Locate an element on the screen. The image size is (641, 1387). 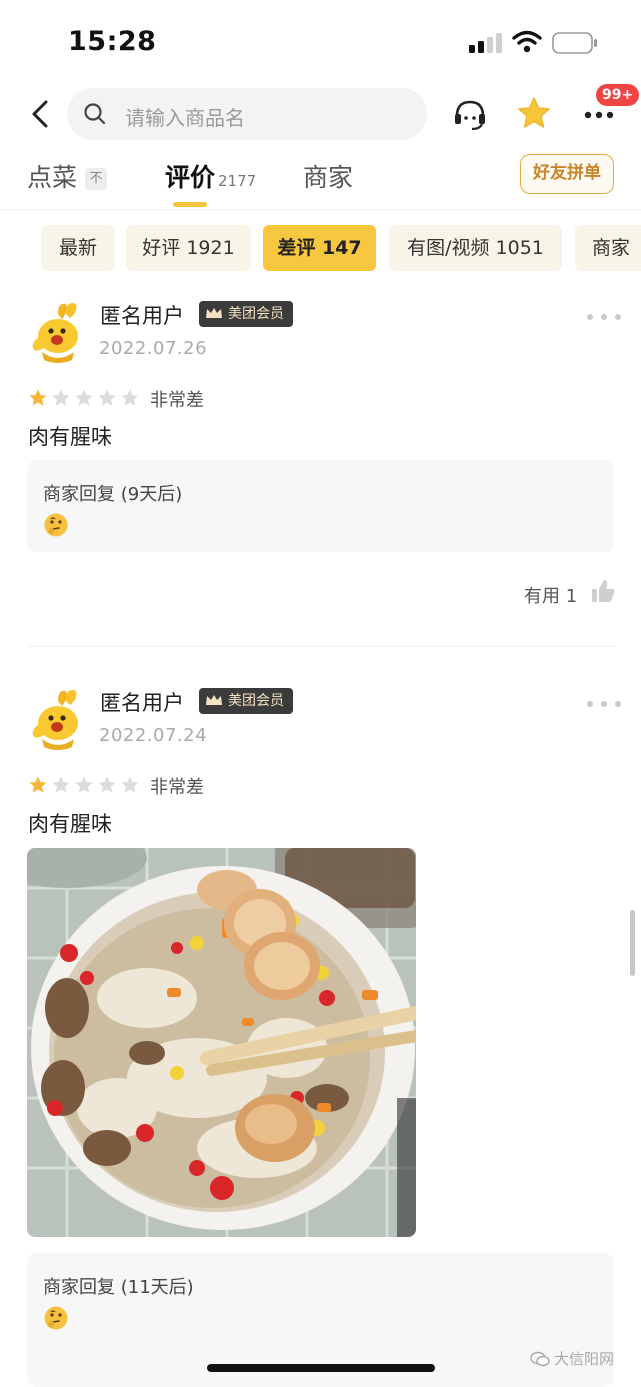
tab-merchant: 商家 is located at coordinates (328, 176).